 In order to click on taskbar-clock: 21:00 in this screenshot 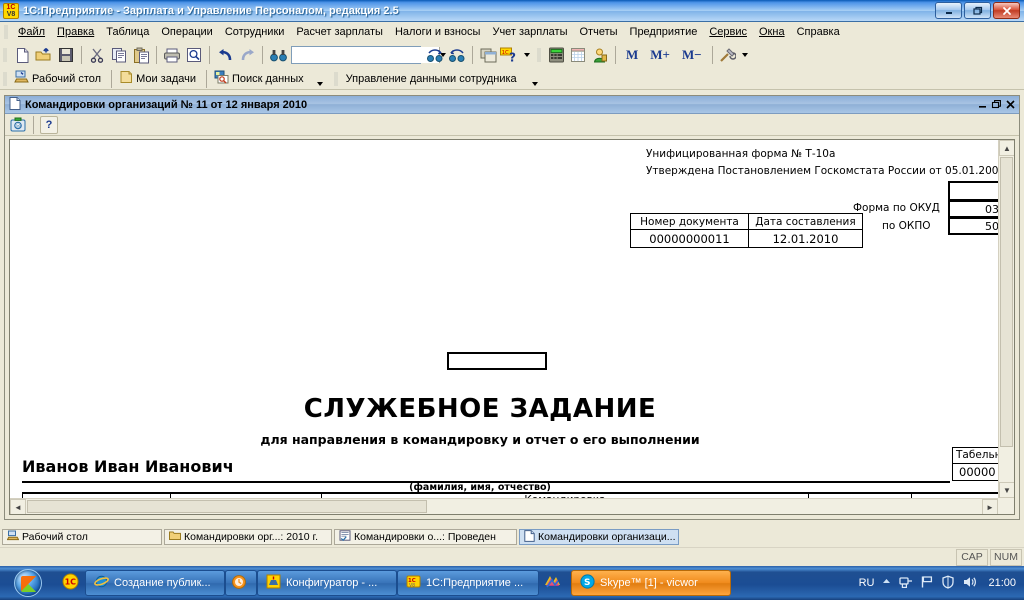, I will do `click(1000, 583)`.